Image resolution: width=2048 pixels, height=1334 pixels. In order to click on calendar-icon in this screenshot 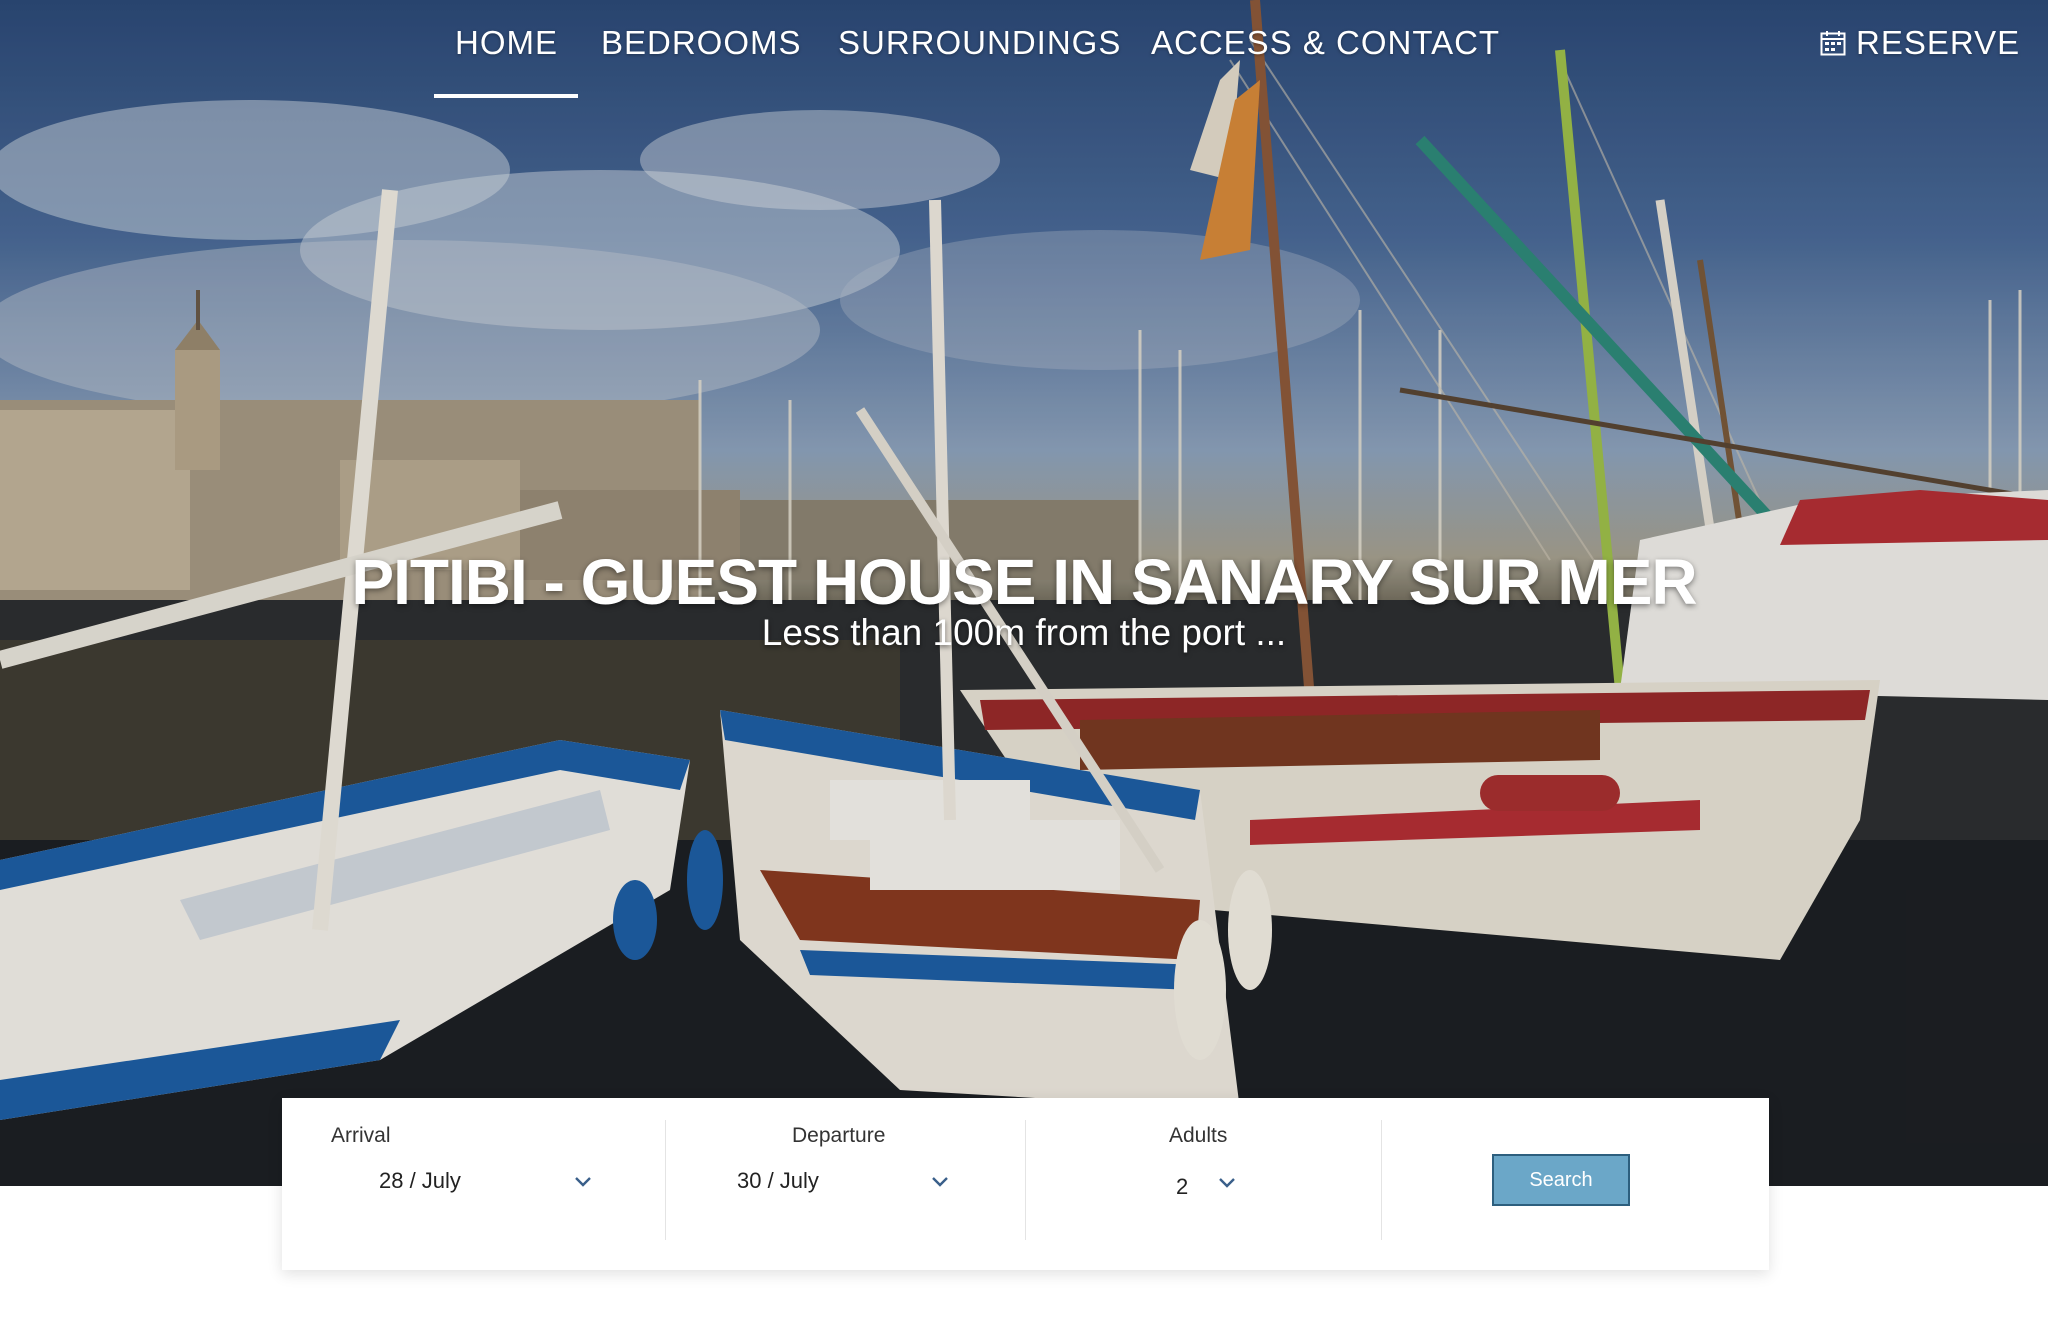, I will do `click(1833, 43)`.